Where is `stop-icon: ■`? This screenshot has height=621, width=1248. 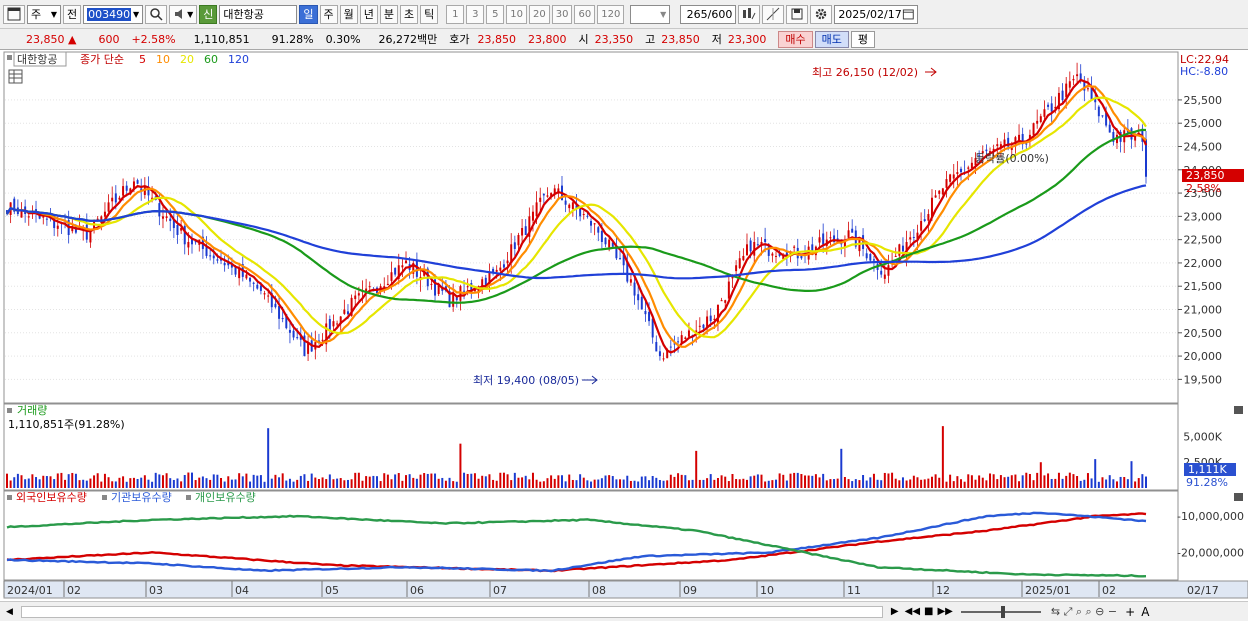
stop-icon: ■ is located at coordinates (928, 611).